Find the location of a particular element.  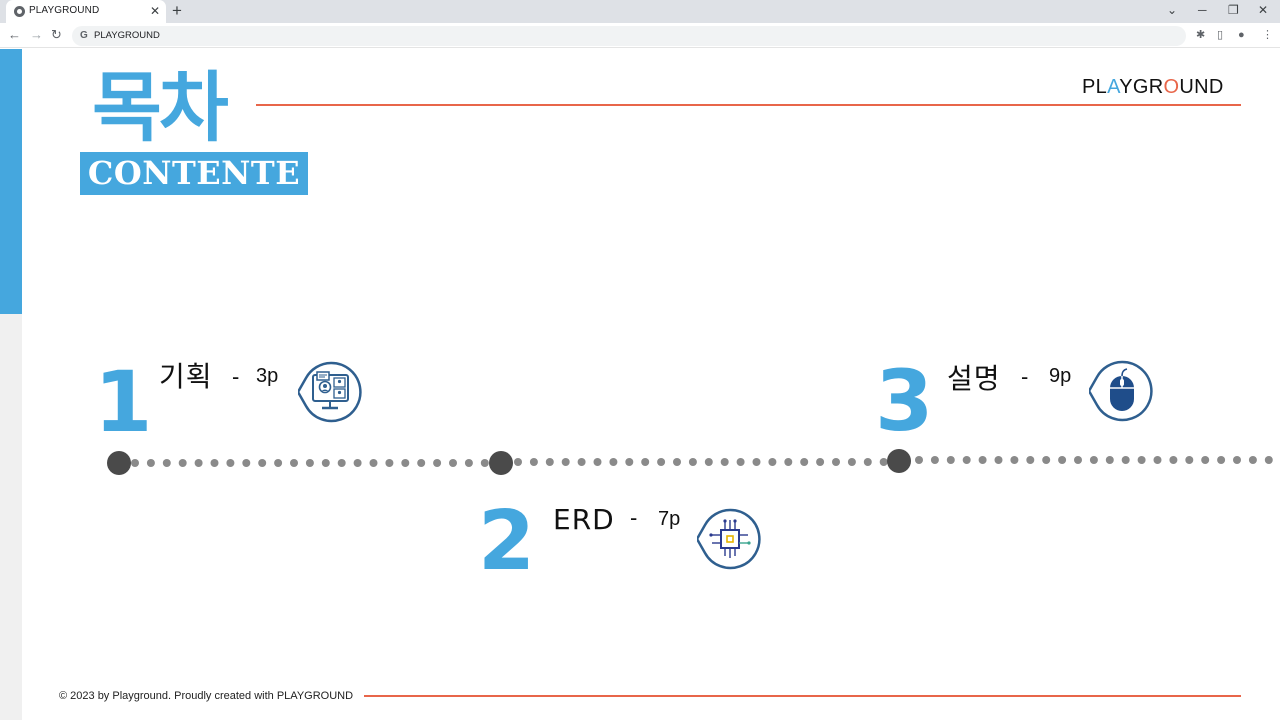

presentation-icon is located at coordinates (330, 392).